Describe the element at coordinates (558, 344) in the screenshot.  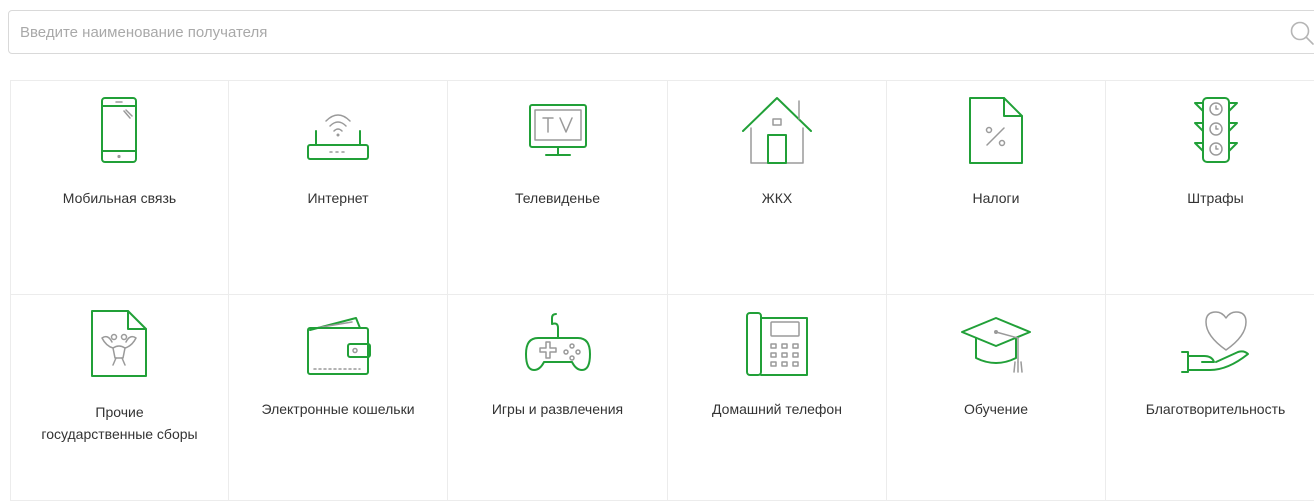
I see `gamepad-icon` at that location.